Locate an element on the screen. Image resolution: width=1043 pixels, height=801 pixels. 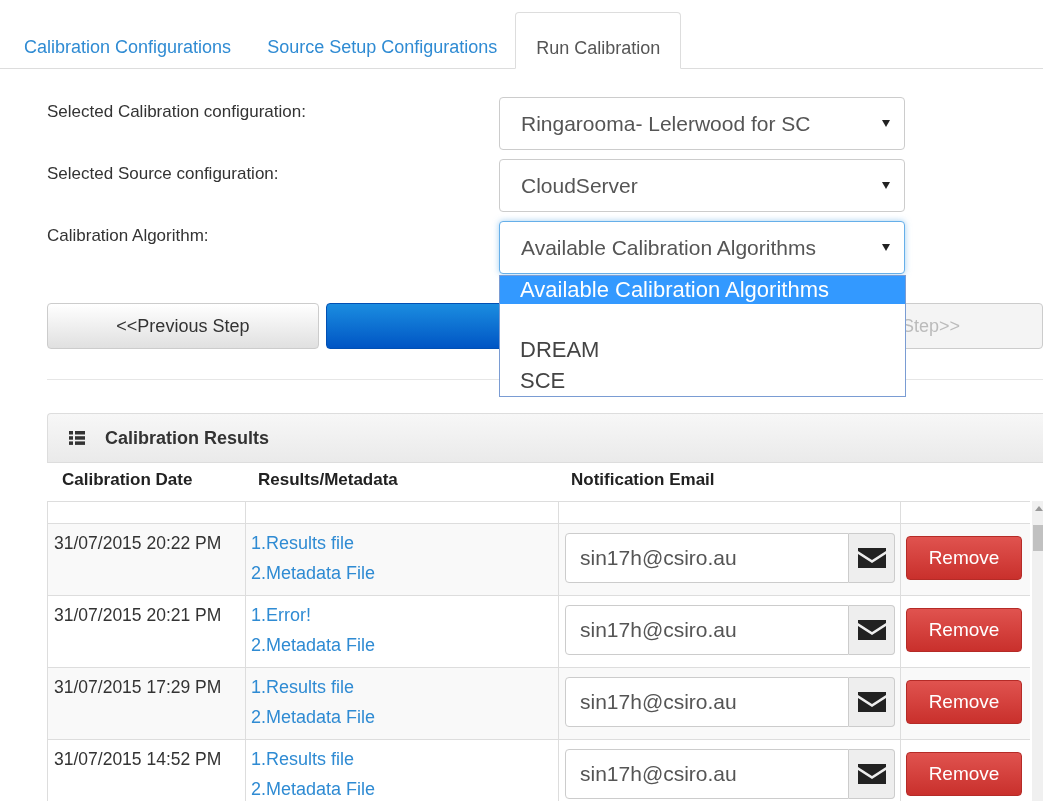
column-header: Results/Metadata is located at coordinates (328, 479).